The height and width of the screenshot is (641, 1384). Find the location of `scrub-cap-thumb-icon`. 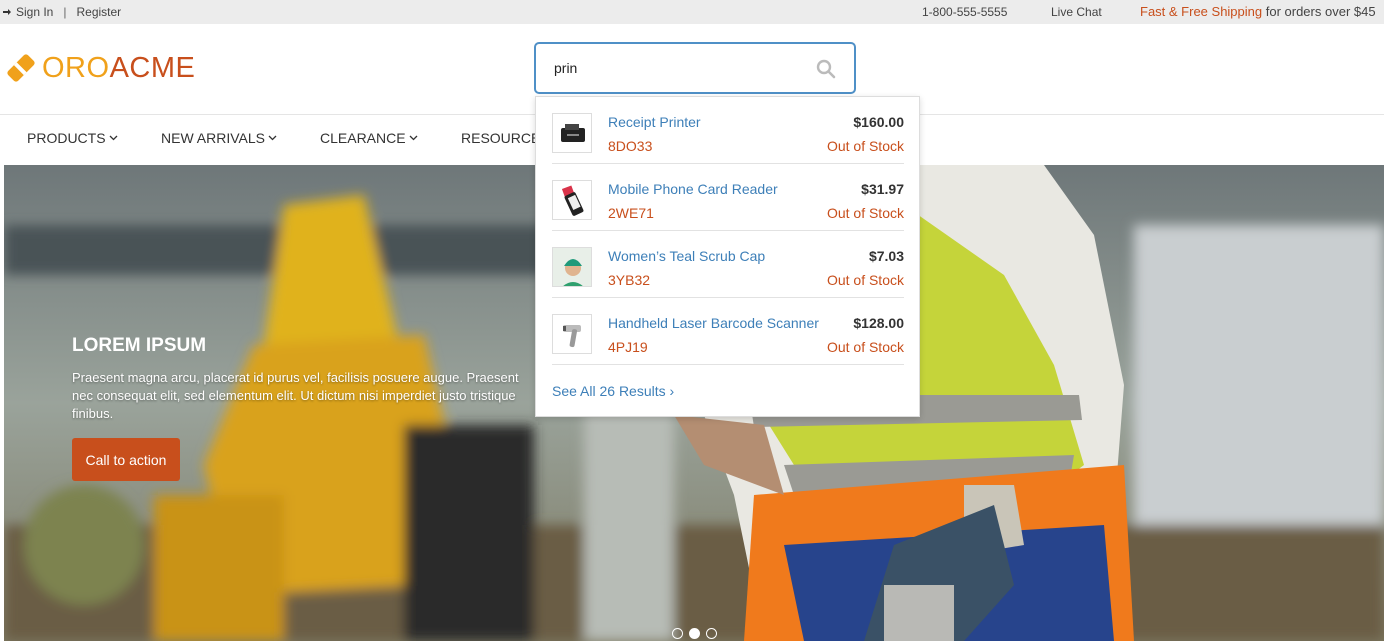

scrub-cap-thumb-icon is located at coordinates (572, 267).